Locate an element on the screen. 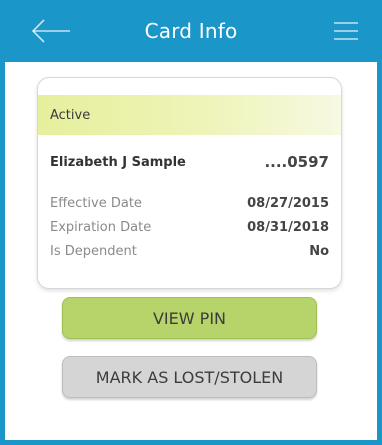 Image resolution: width=382 pixels, height=445 pixels. menu-button is located at coordinates (346, 31).